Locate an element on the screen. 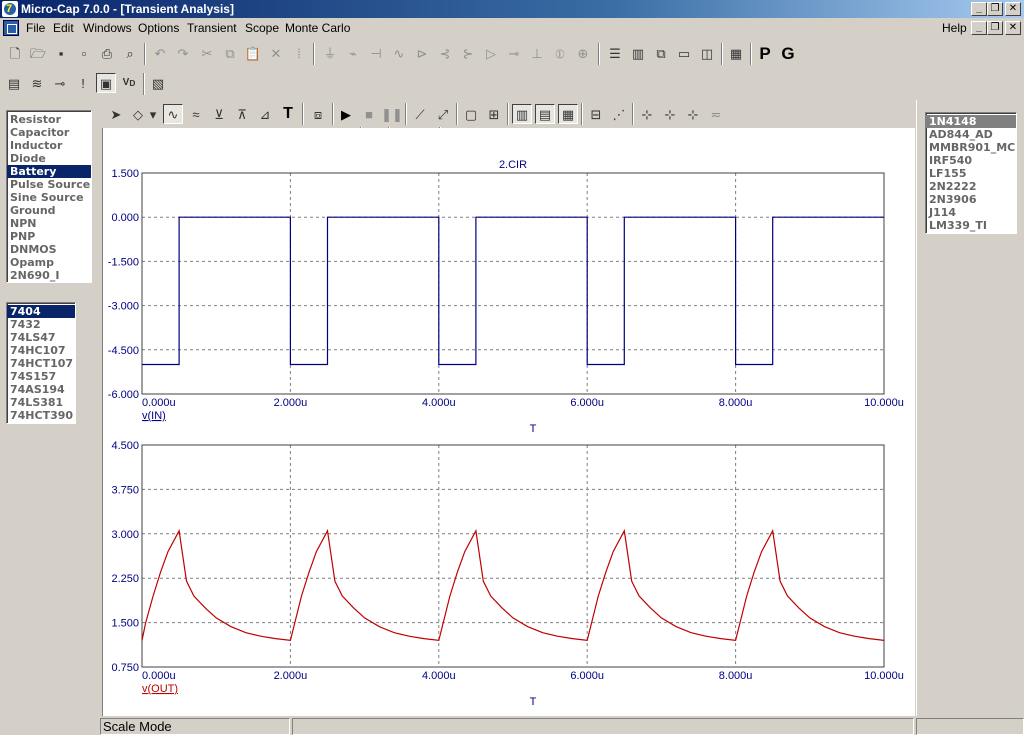 The height and width of the screenshot is (735, 1024). mdi-minimize-button: _ is located at coordinates (979, 28).